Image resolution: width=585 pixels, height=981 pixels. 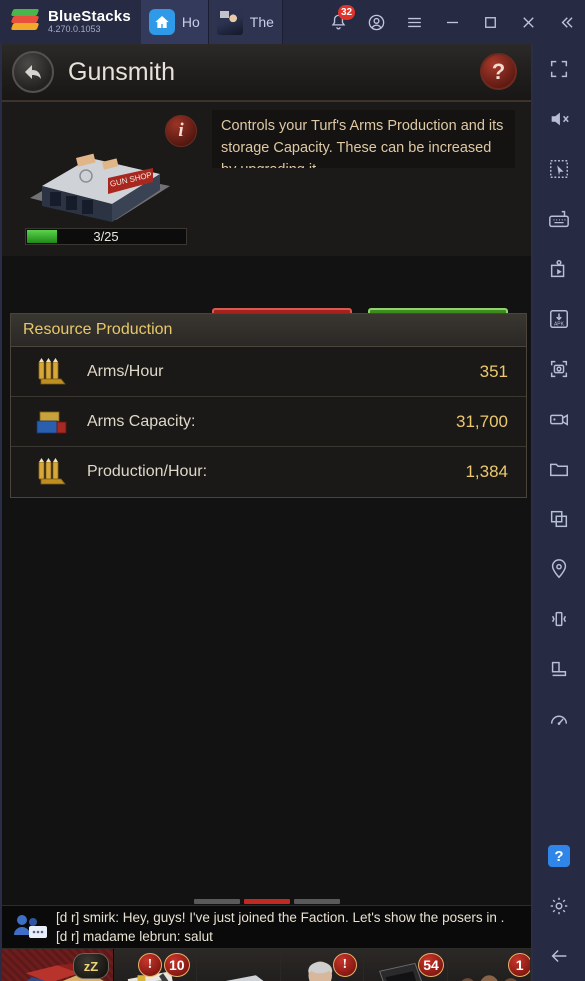 What do you see at coordinates (338, 22) in the screenshot?
I see `notifications-button: 32` at bounding box center [338, 22].